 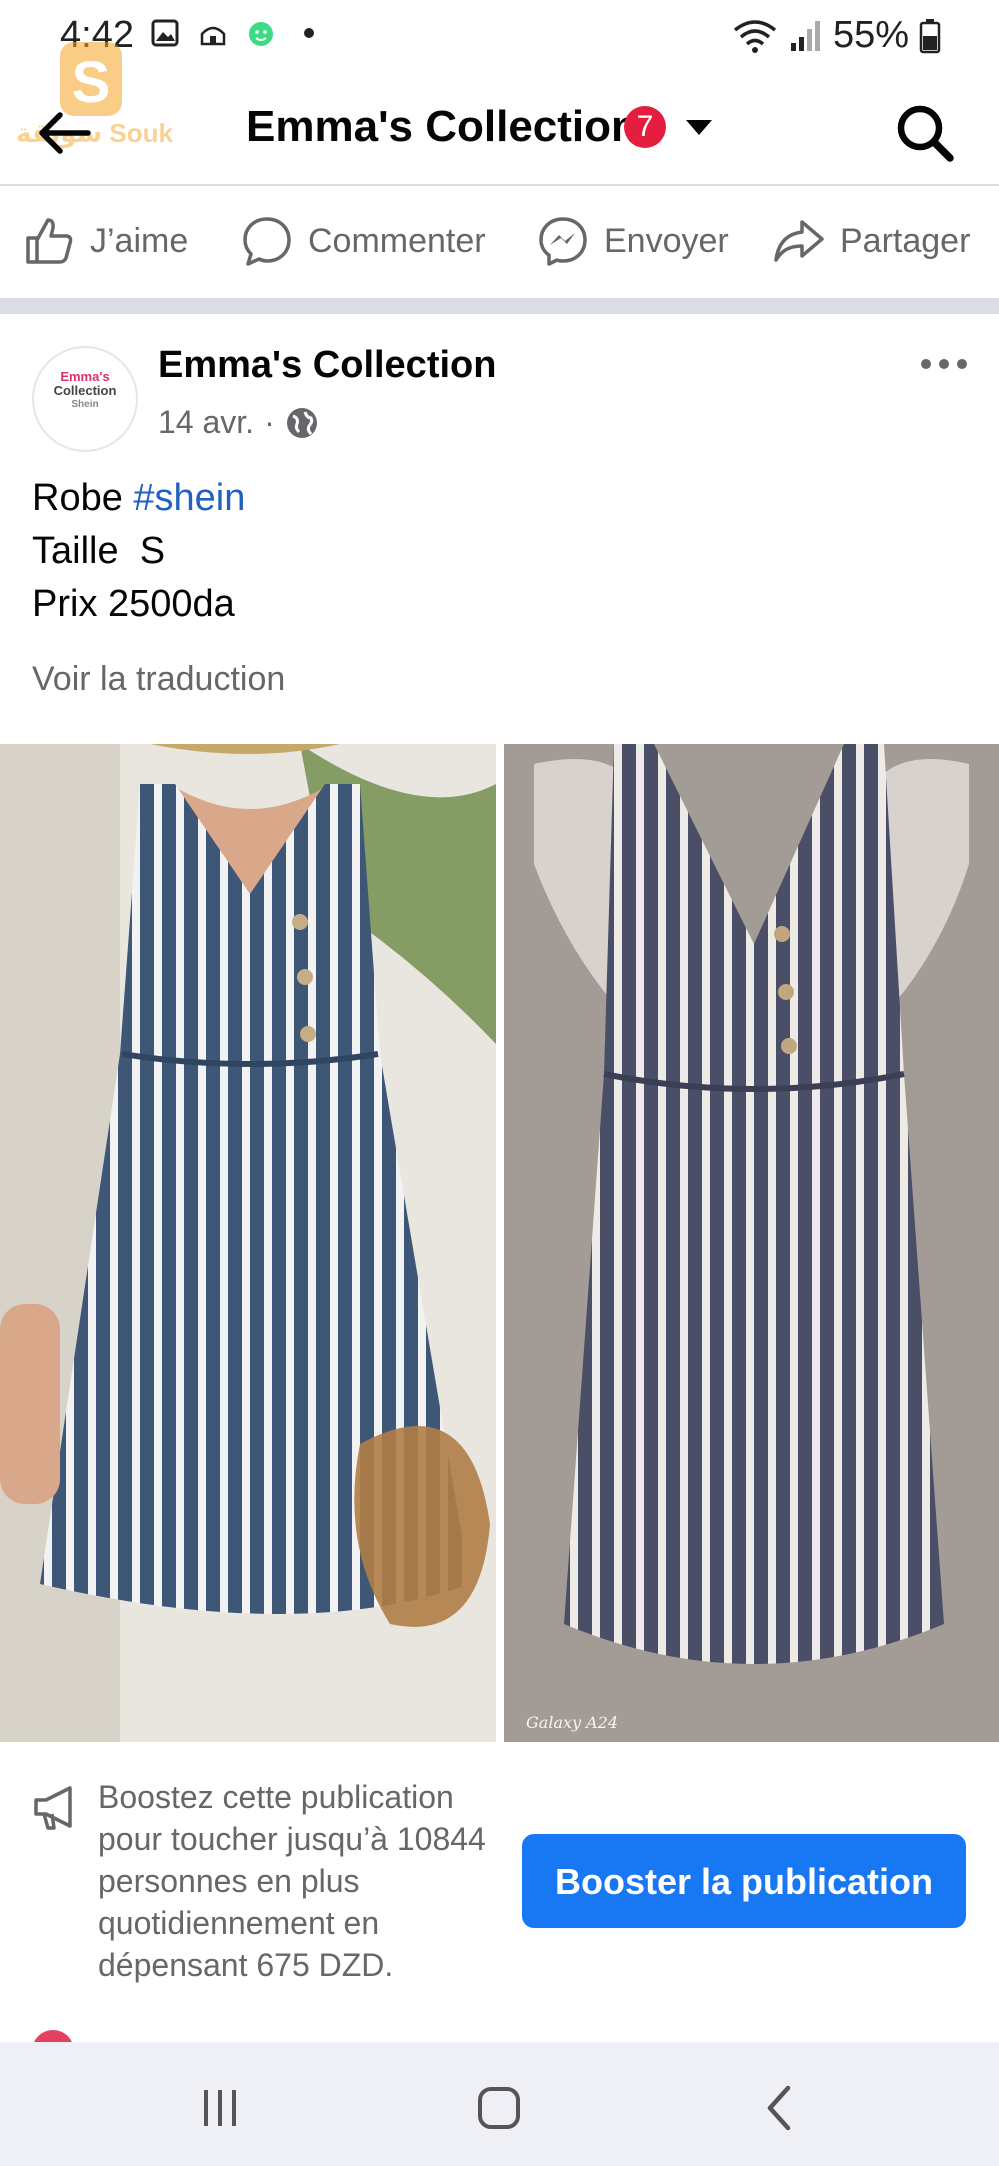 I want to click on more-options-icon, so click(x=944, y=364).